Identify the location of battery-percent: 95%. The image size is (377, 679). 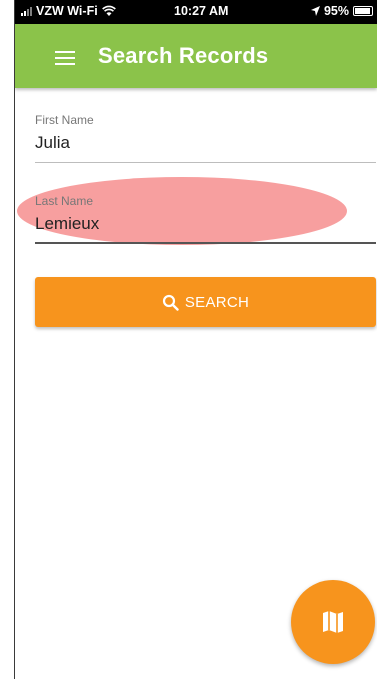
(336, 11).